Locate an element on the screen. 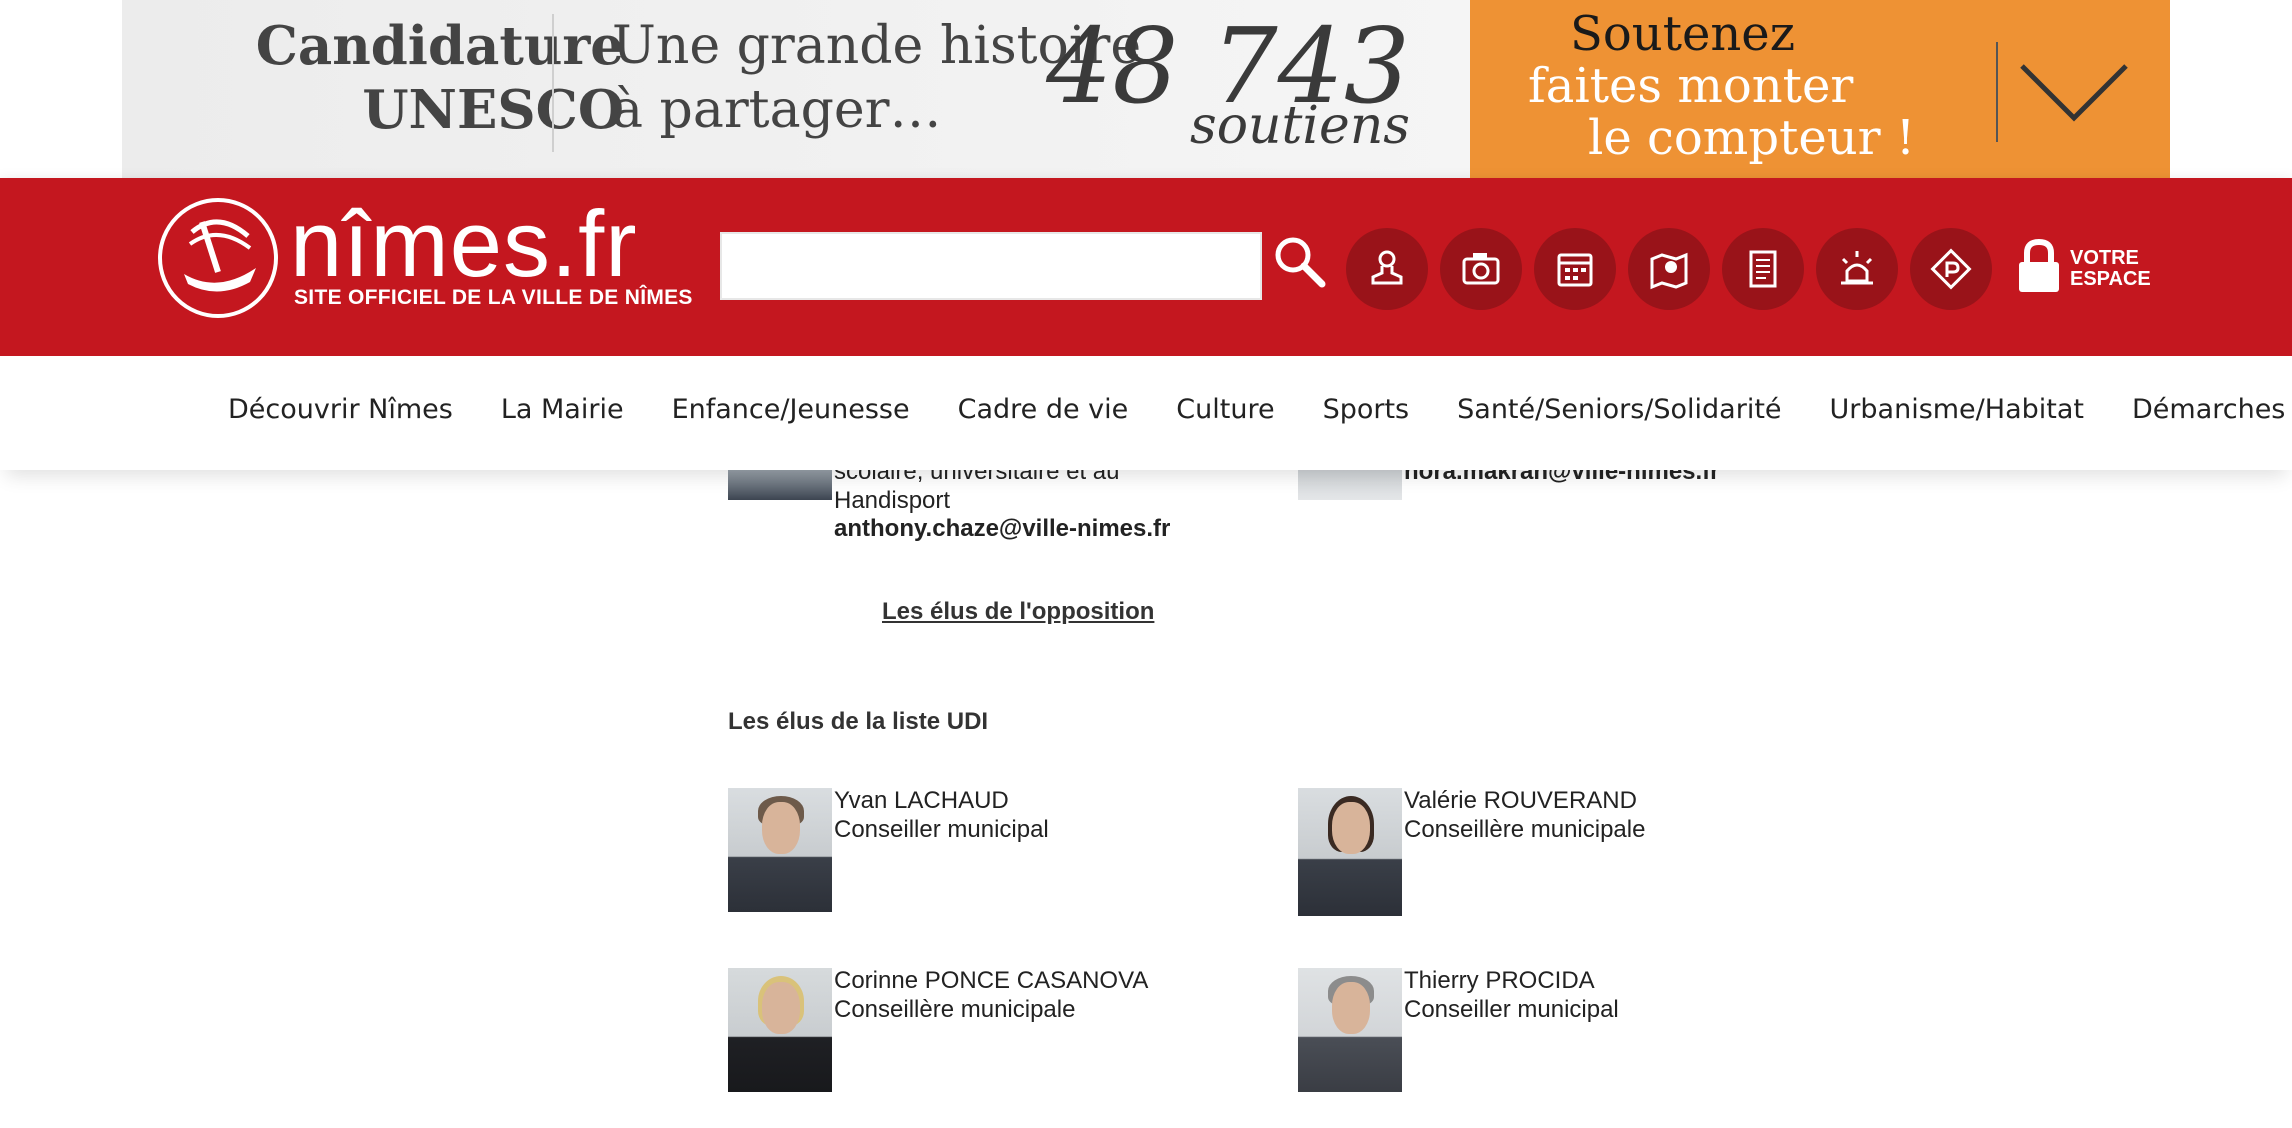  nav-item-demarches: Démarches is located at coordinates (2208, 409).